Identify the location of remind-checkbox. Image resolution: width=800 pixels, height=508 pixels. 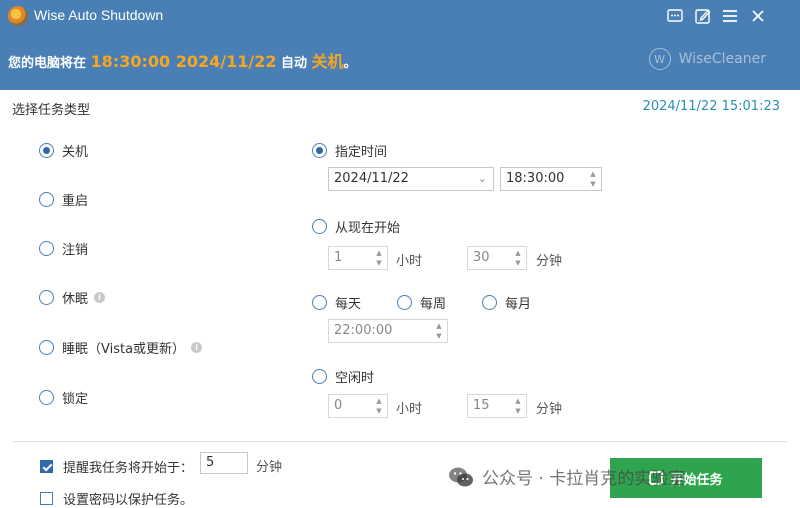
(46, 466).